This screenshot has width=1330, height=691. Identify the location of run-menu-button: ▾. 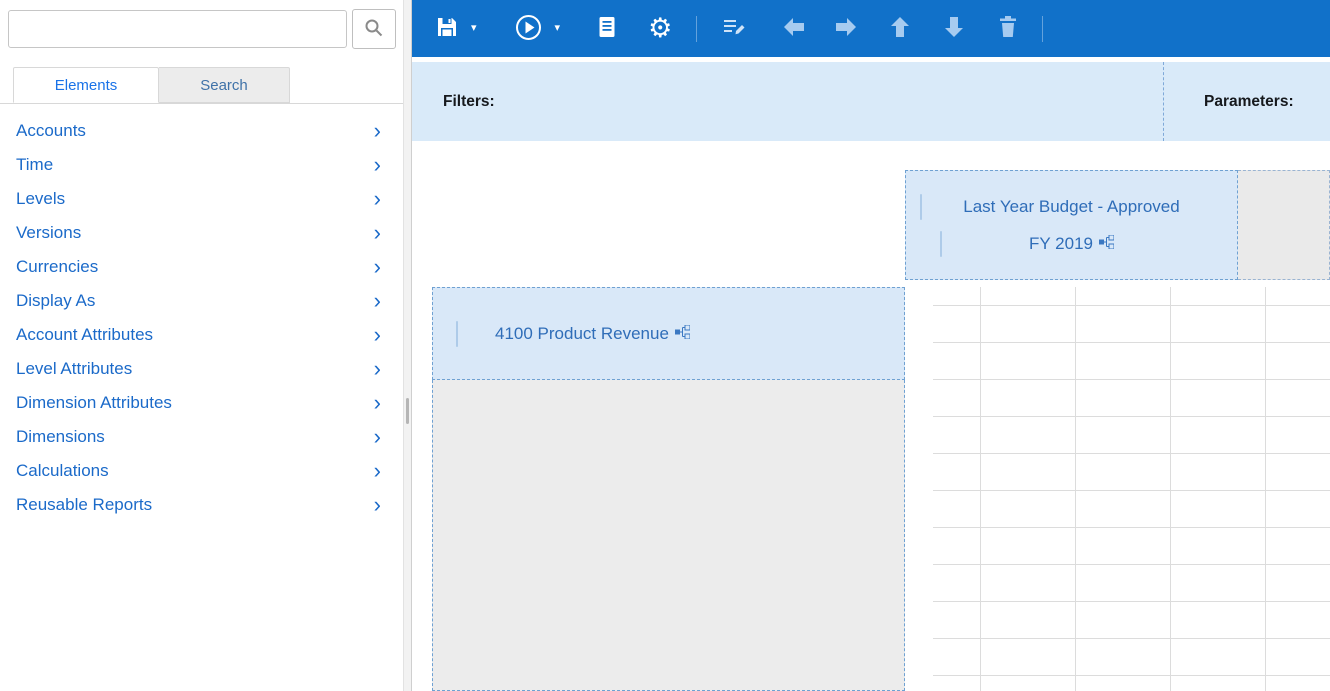
(557, 29).